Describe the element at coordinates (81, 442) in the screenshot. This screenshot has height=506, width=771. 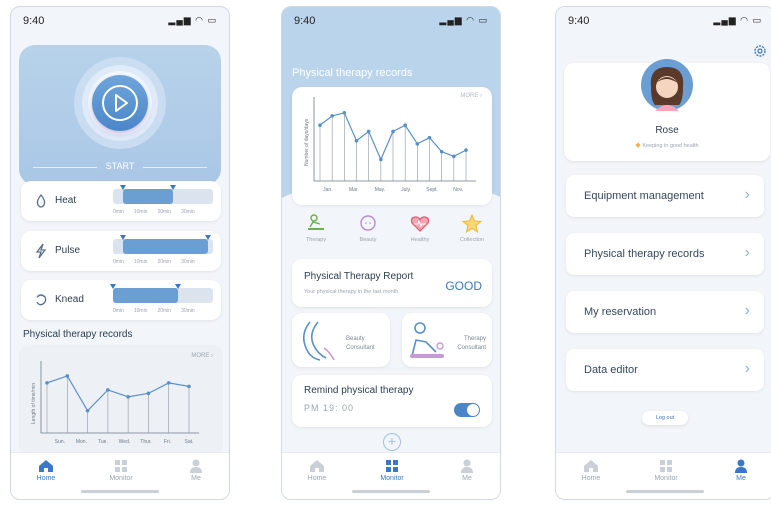
I see `chart-tick-label: Mon.` at that location.